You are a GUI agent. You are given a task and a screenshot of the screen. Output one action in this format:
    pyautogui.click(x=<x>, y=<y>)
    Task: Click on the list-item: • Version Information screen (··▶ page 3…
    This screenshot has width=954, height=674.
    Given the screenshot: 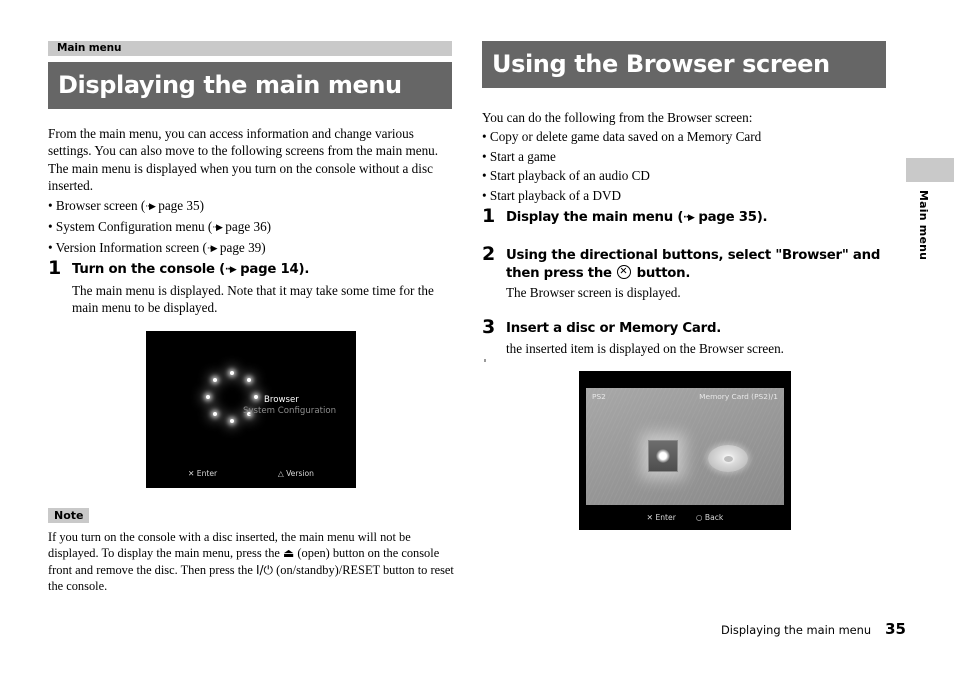 What is the action you would take?
    pyautogui.click(x=157, y=247)
    